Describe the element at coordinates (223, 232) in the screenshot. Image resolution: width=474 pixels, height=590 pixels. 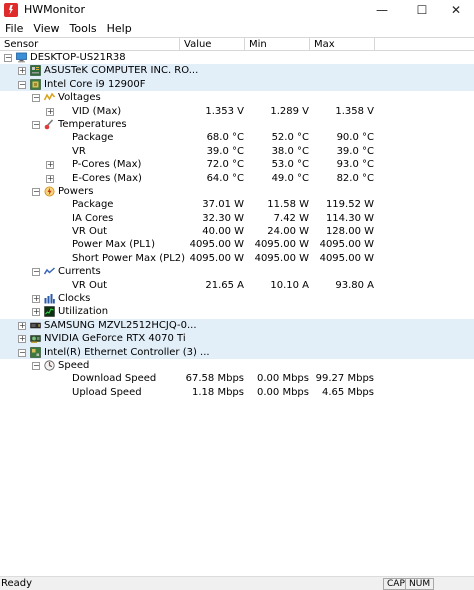
I see `sensor-value: 40.00 W` at that location.